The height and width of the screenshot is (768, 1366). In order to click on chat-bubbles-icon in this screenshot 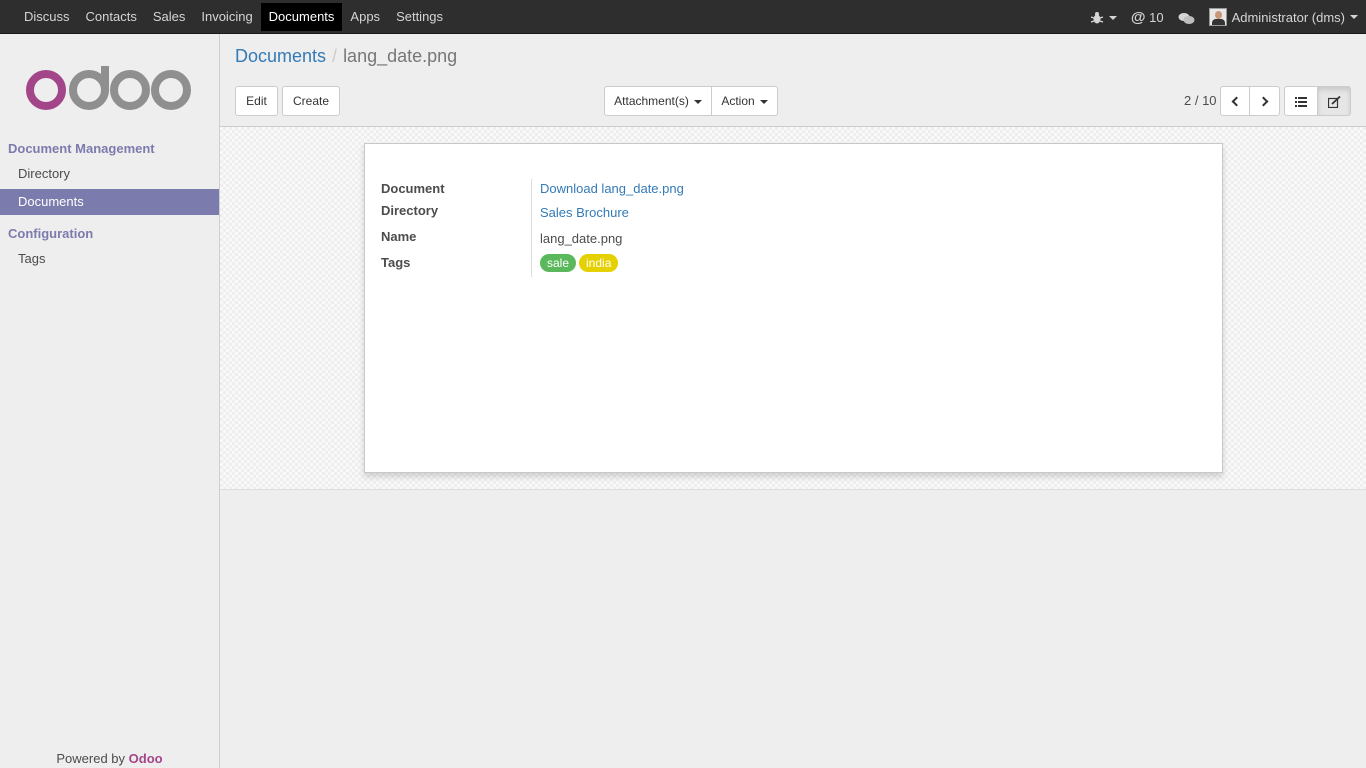, I will do `click(1186, 18)`.